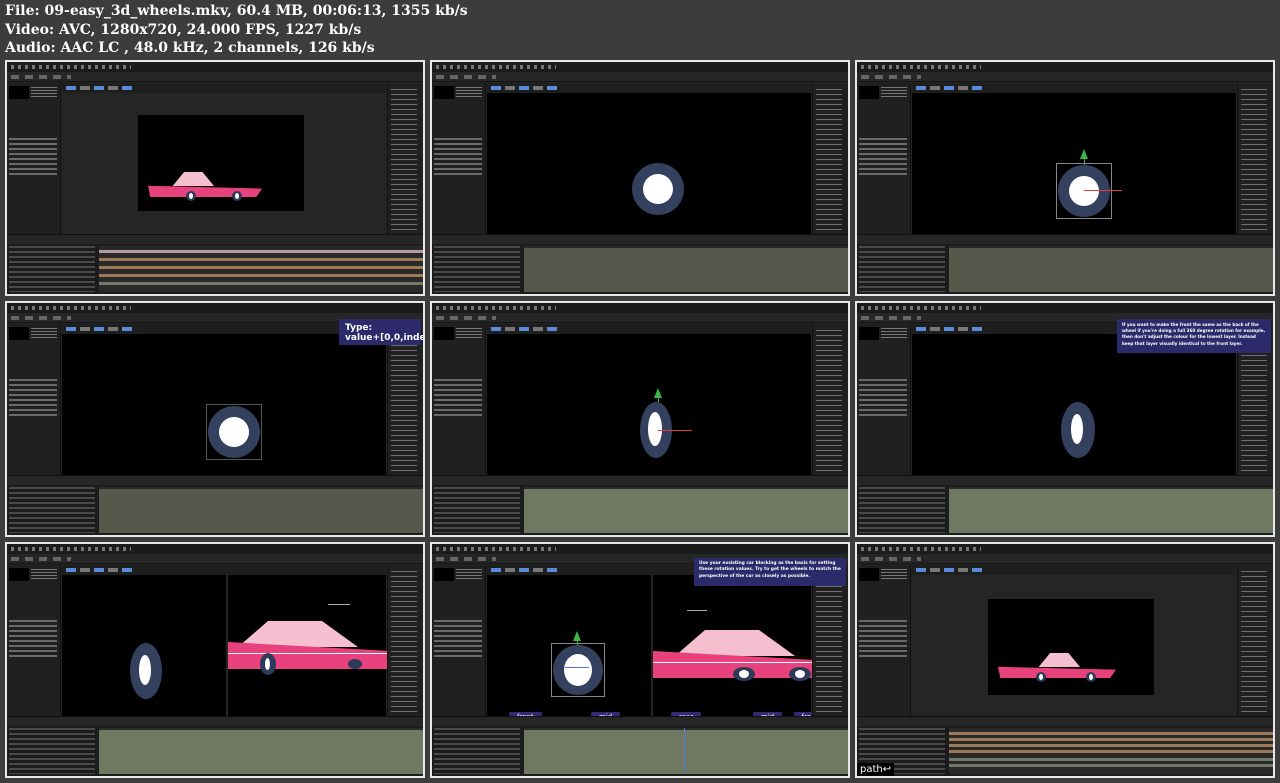 This screenshot has height=783, width=1280. What do you see at coordinates (381, 332) in the screenshot?
I see `expression-callout: Type: value+[0,0,index]` at bounding box center [381, 332].